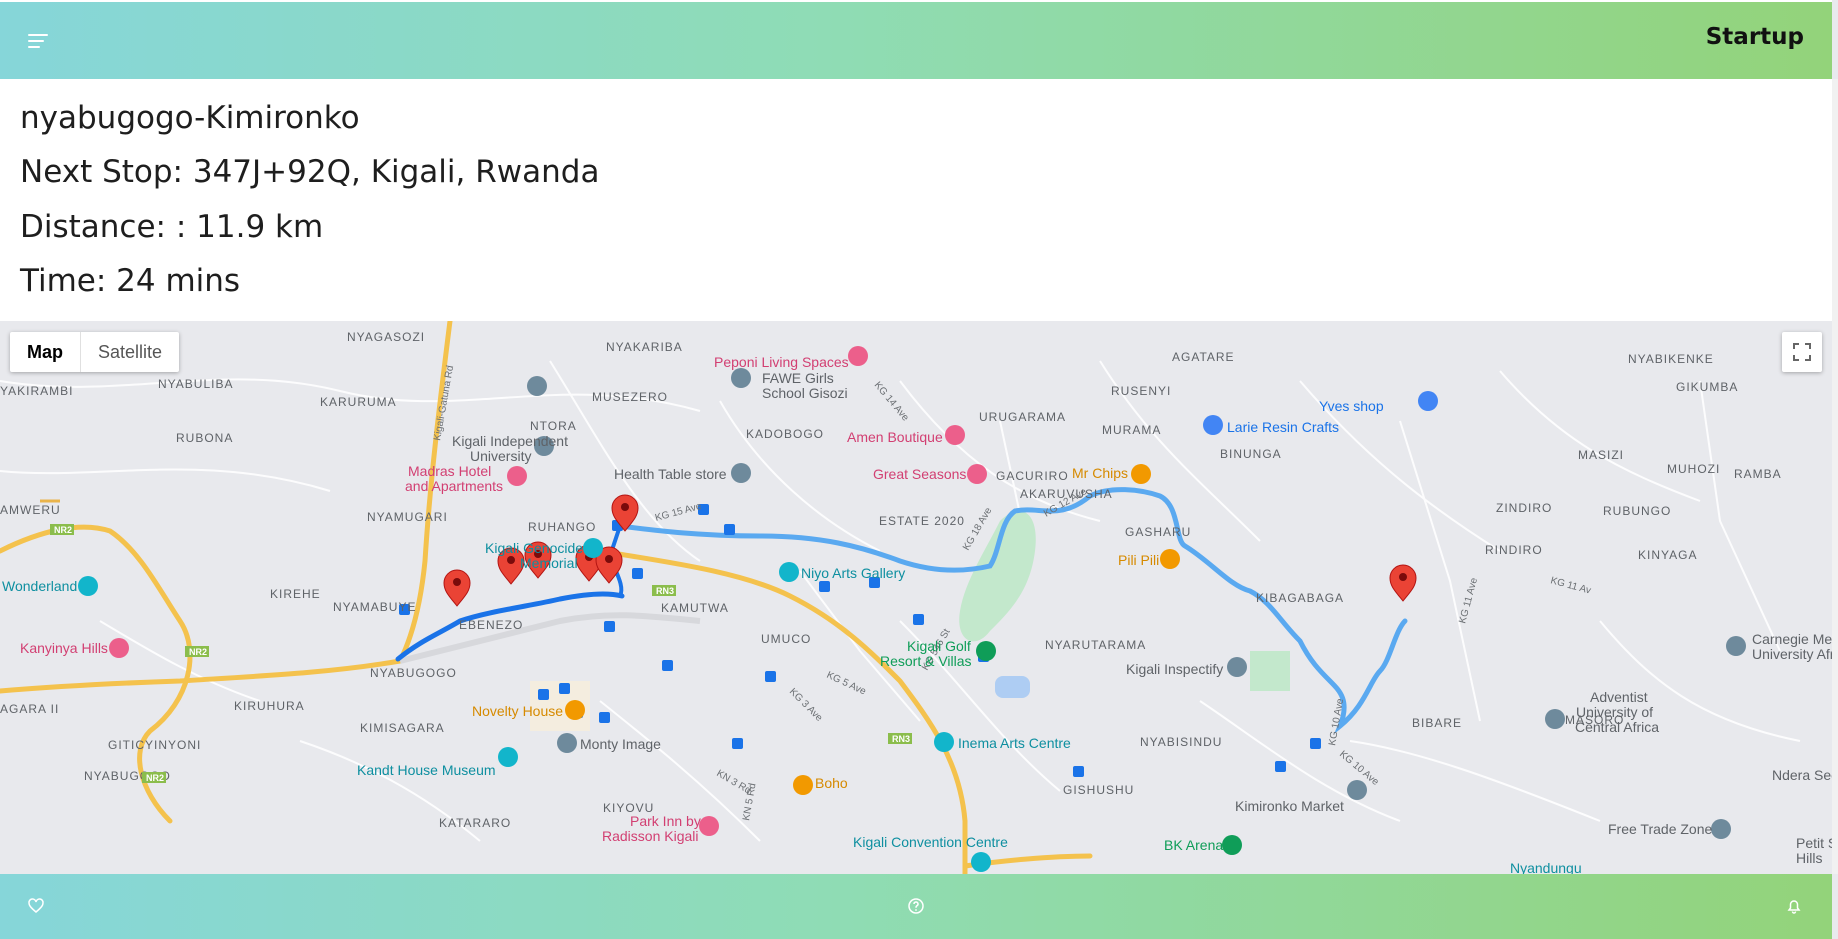  Describe the element at coordinates (1693, 469) in the screenshot. I see `map-label: MUHOZI` at that location.